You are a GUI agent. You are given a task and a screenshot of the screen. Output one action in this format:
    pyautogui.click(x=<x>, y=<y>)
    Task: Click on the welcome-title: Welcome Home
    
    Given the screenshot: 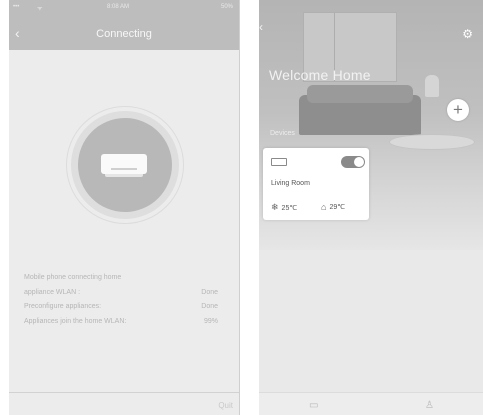 What is the action you would take?
    pyautogui.click(x=320, y=75)
    